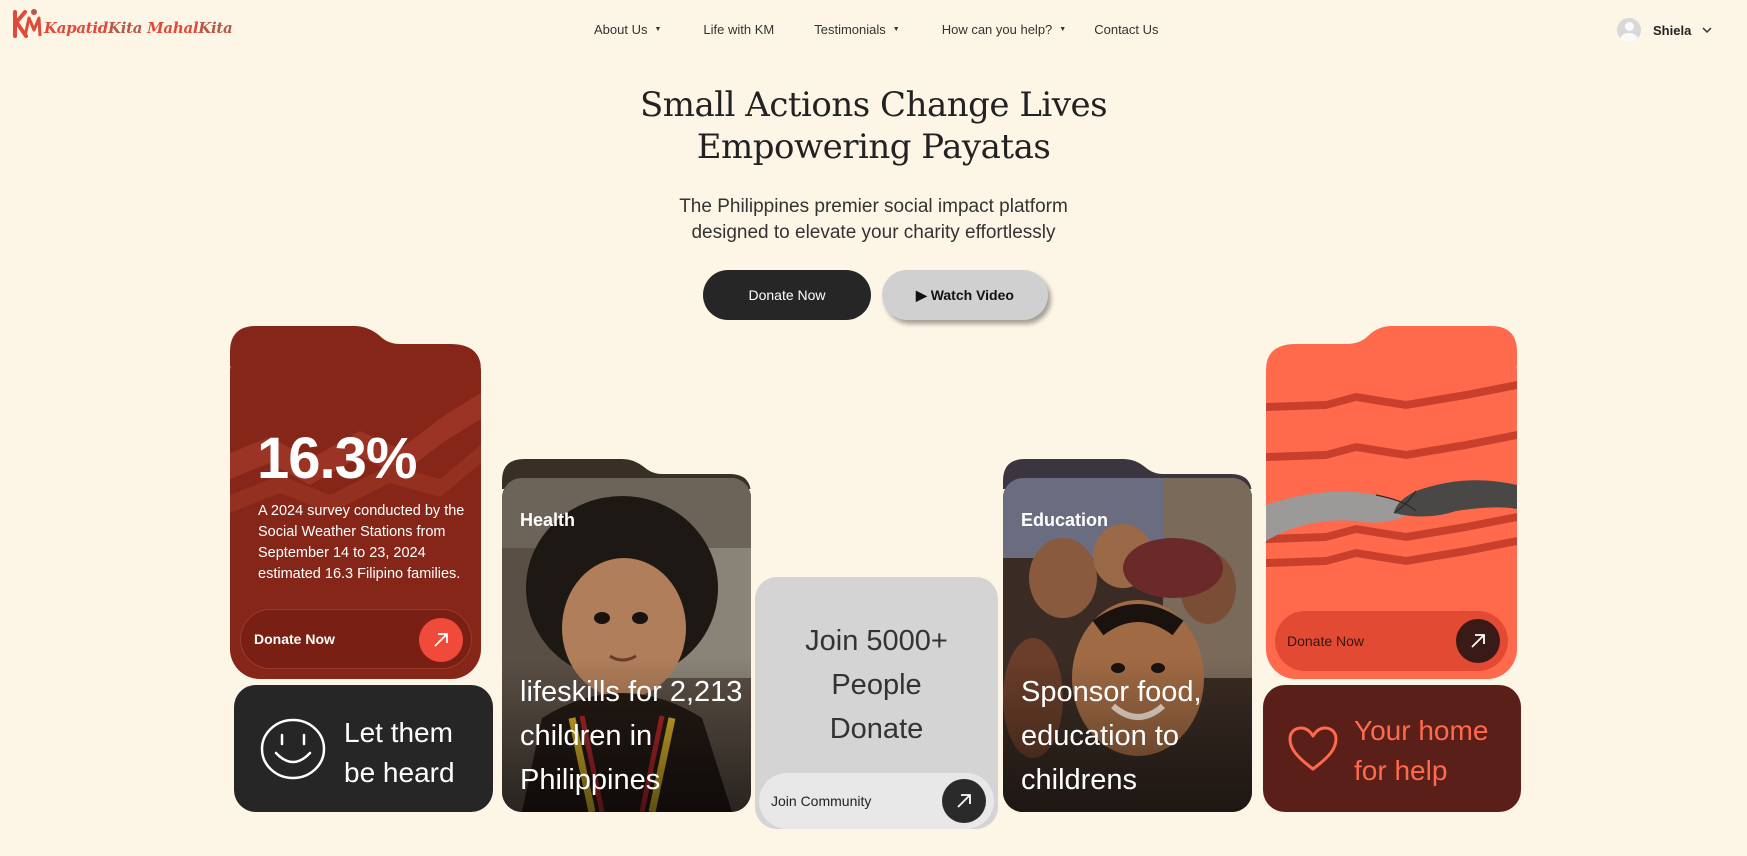 The image size is (1747, 856). What do you see at coordinates (876, 801) in the screenshot?
I see `join-community-button: Join Community` at bounding box center [876, 801].